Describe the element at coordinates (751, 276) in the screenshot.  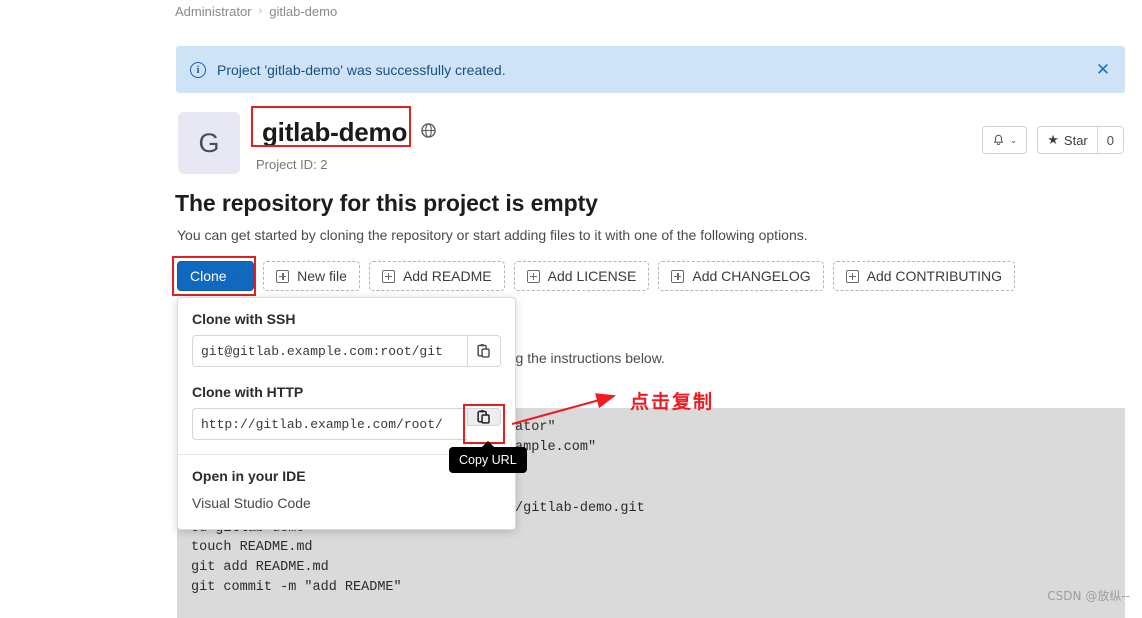
I see `add-changelog-label: Add CHANGELOG` at that location.